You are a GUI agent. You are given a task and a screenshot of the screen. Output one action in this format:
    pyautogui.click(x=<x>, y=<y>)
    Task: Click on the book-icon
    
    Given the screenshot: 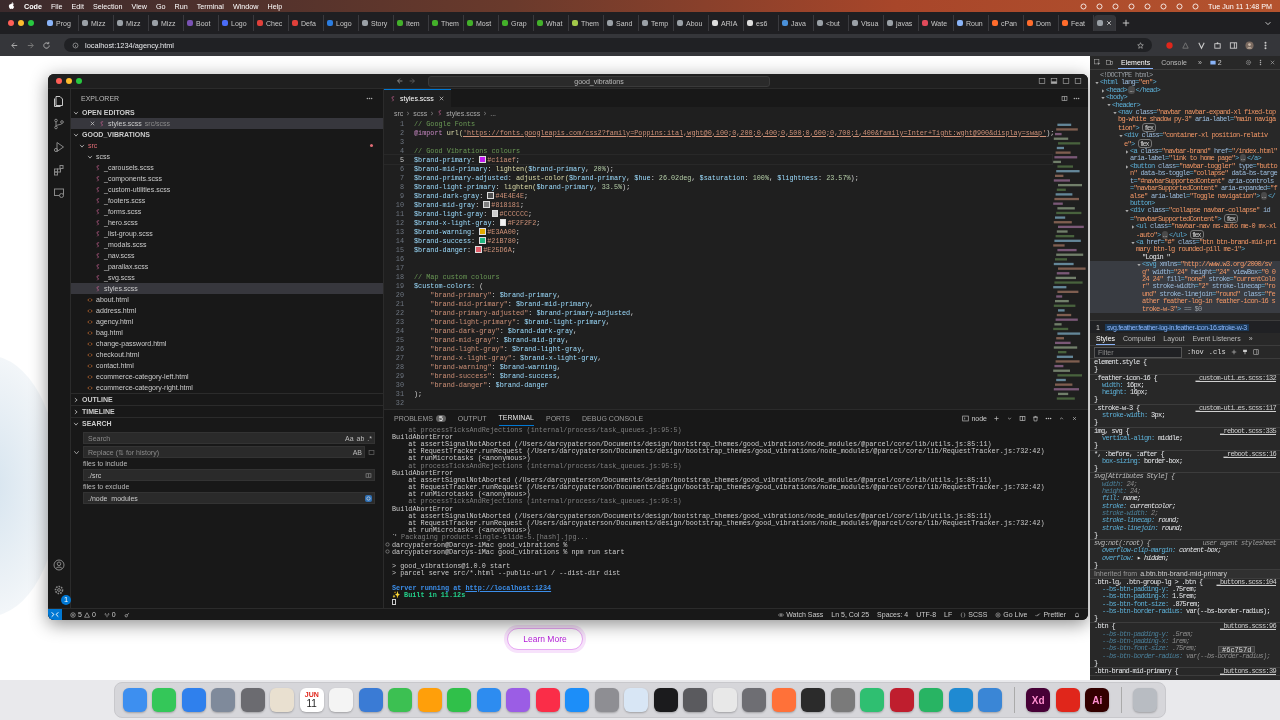 What is the action you would take?
    pyautogui.click(x=368, y=475)
    